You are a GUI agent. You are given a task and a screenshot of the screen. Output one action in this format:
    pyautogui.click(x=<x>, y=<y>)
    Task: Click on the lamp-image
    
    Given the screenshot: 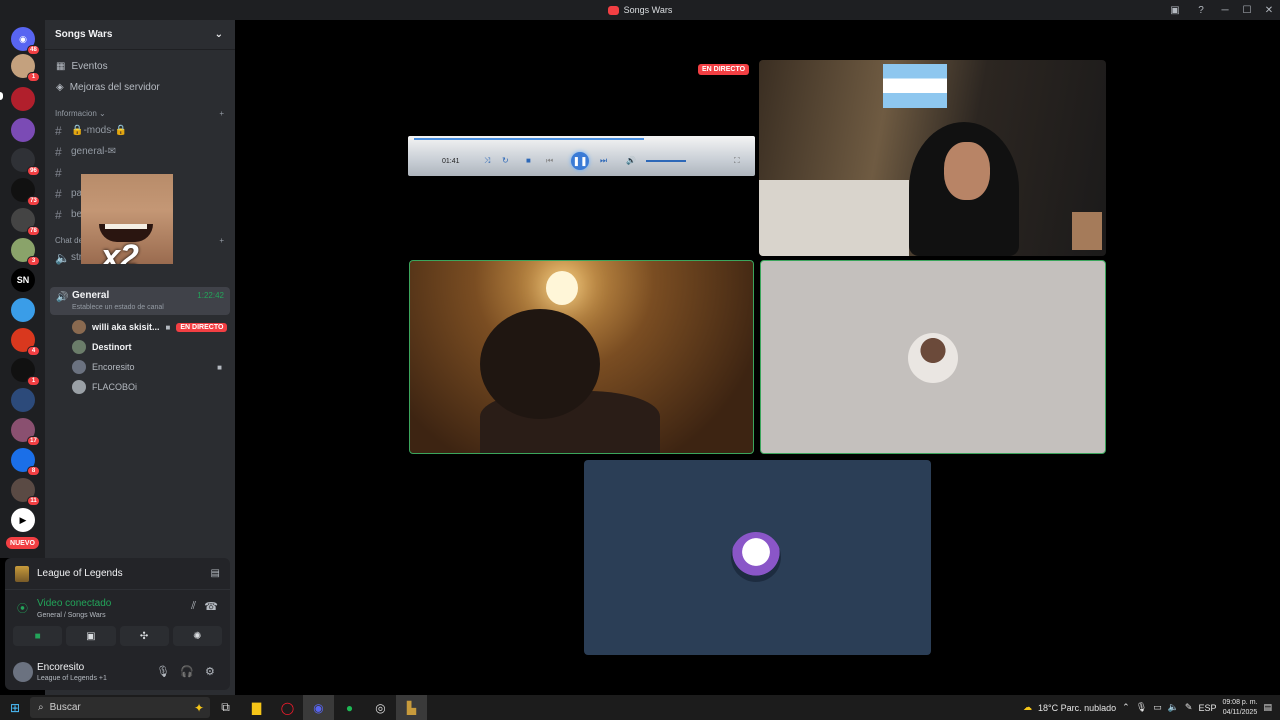 What is the action you would take?
    pyautogui.click(x=562, y=288)
    